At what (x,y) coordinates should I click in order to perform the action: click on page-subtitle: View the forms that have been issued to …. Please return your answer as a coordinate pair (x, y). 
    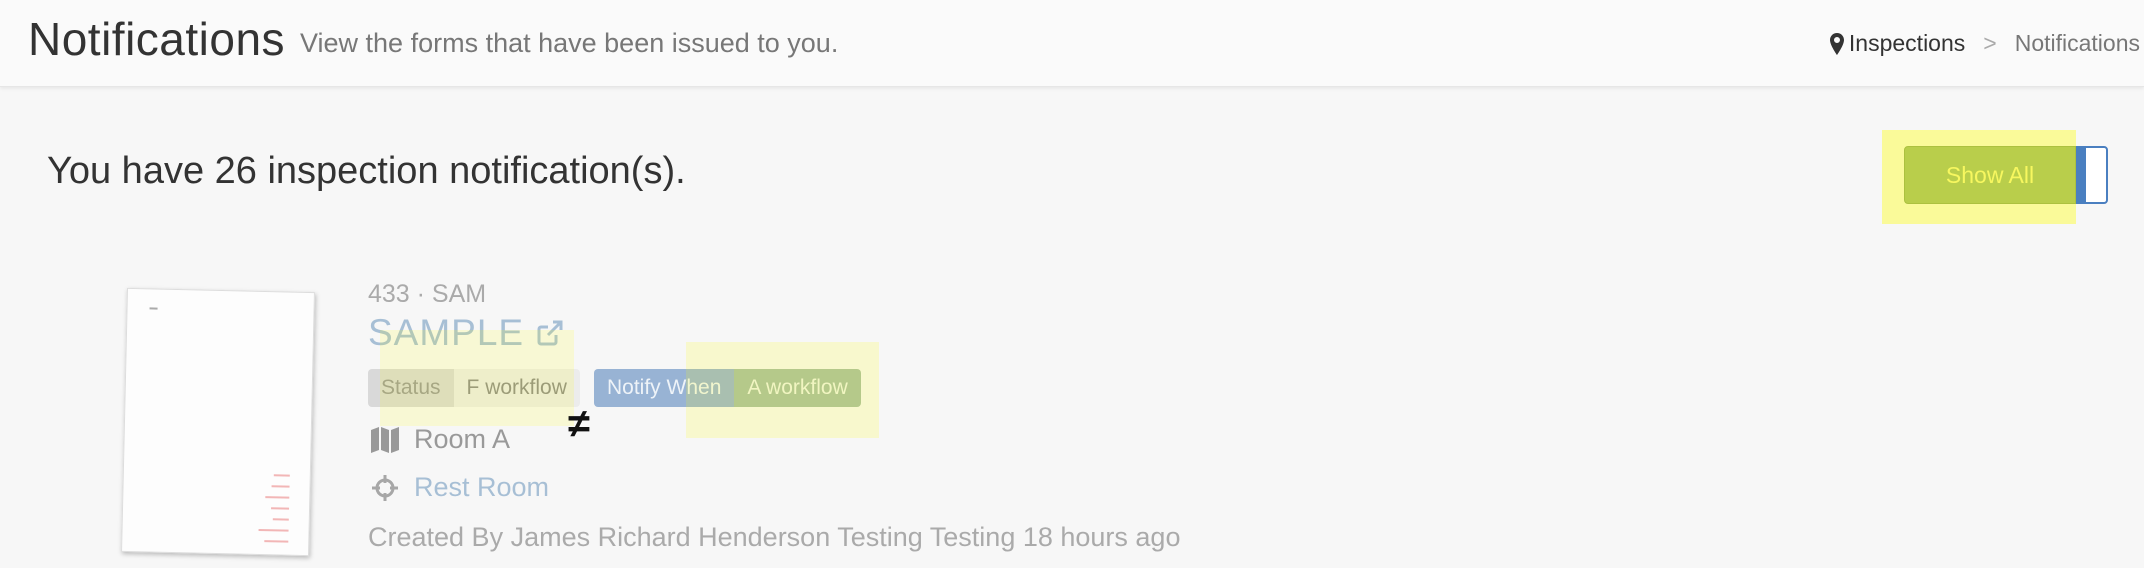
    Looking at the image, I should click on (569, 43).